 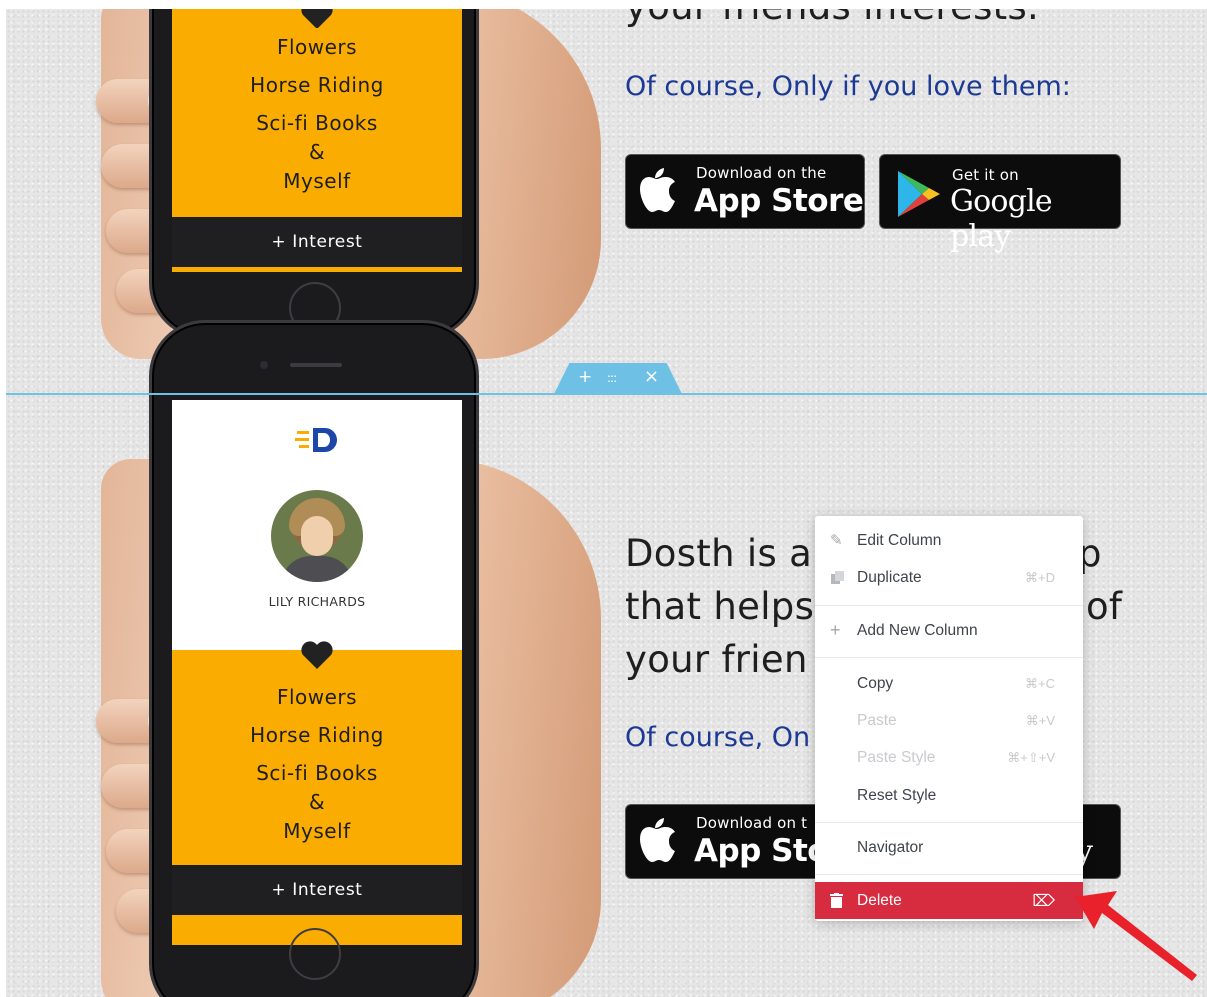 I want to click on user-name: LILY RICHARDS, so click(x=317, y=601).